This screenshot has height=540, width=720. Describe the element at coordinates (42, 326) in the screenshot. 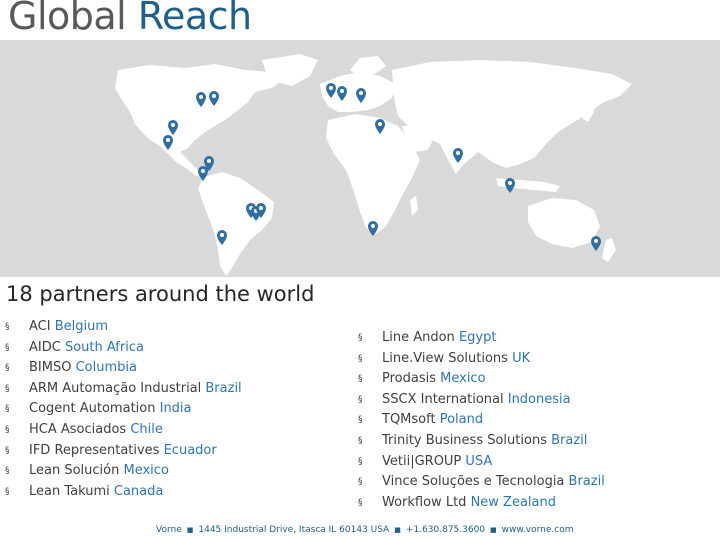

I see `partner-name: ACI` at that location.